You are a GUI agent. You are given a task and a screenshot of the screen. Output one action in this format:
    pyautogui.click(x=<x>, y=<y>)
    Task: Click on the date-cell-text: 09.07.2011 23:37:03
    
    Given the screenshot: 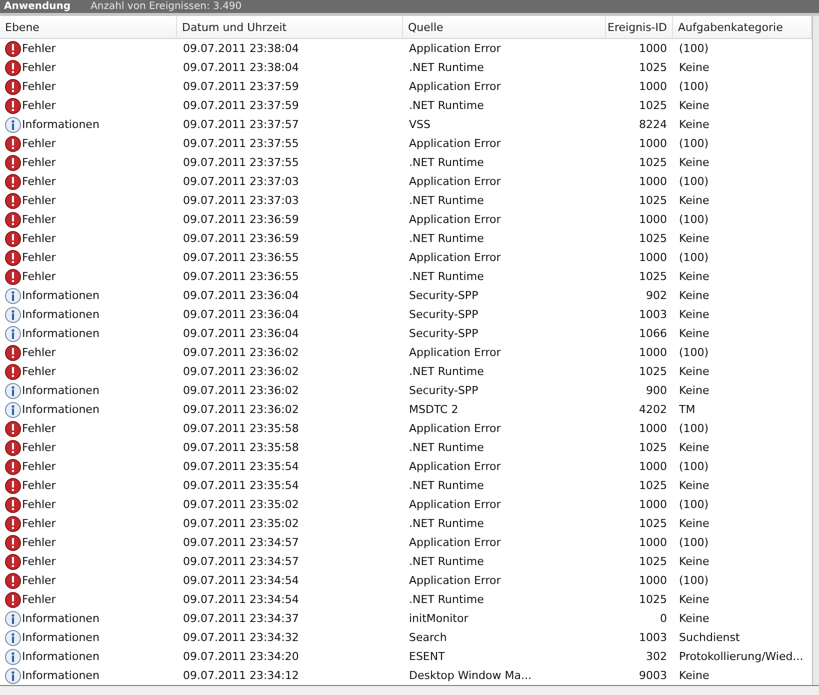 What is the action you would take?
    pyautogui.click(x=241, y=200)
    